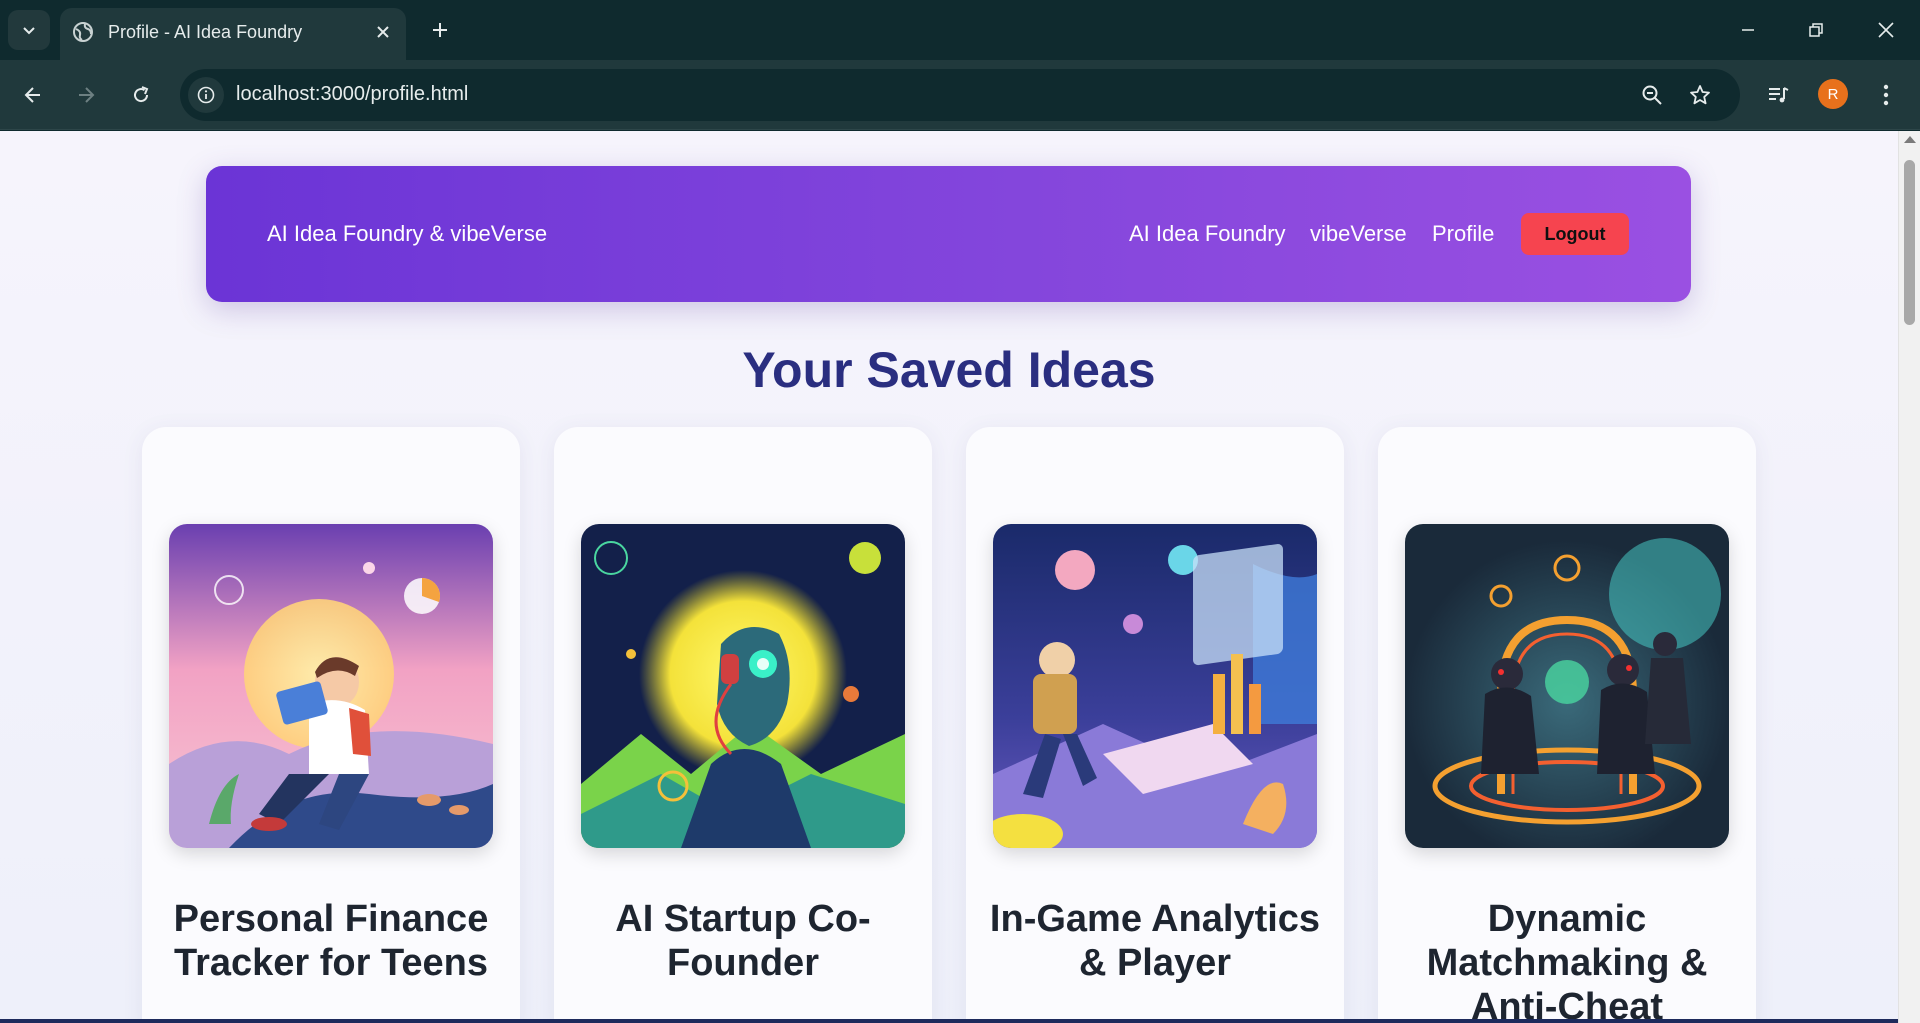 Image resolution: width=1920 pixels, height=1023 pixels. I want to click on tab-close-button, so click(383, 32).